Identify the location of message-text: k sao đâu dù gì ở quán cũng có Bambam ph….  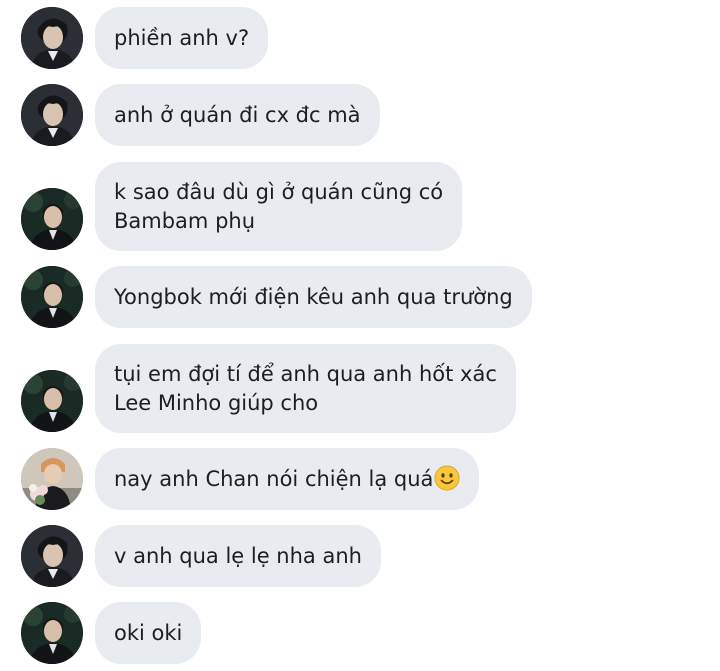
(278, 207).